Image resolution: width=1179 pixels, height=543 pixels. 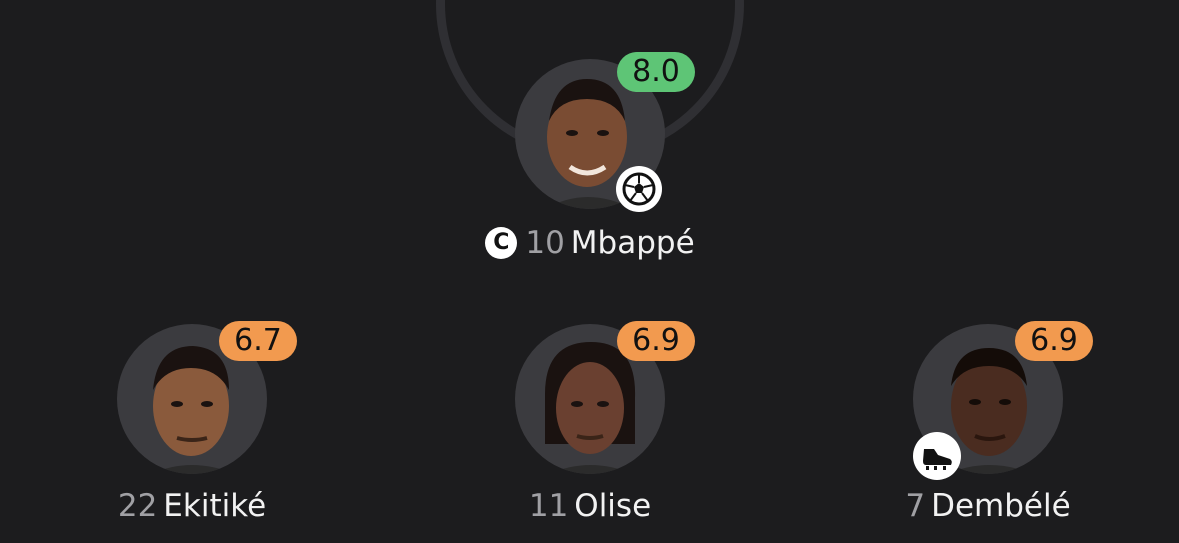 I want to click on player-label-ekitike: 22 Ekitiké, so click(x=192, y=506).